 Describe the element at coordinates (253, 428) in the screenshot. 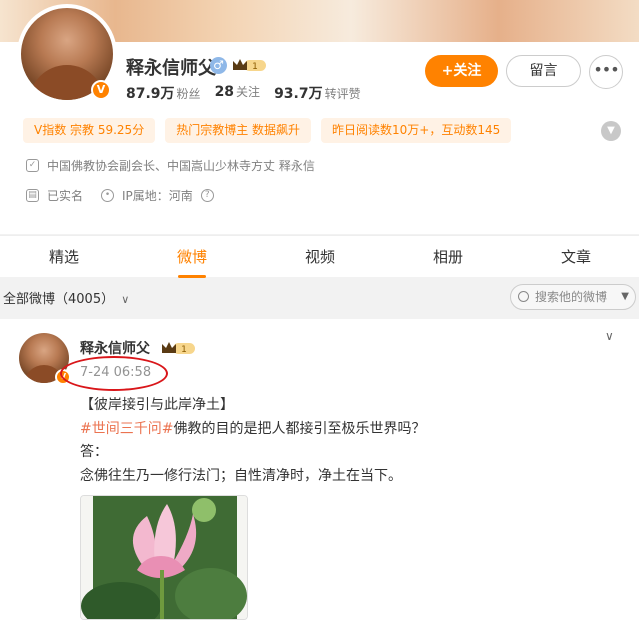

I see `post-question: #世间三千问#佛教的目的是把人都接引至极乐世界吗？` at that location.